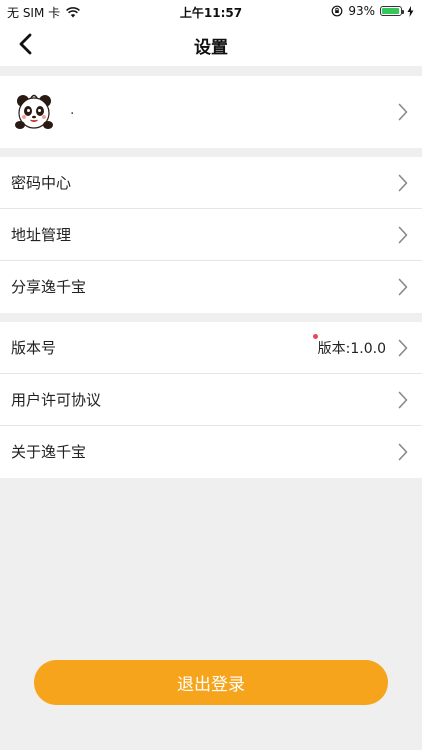 This screenshot has height=750, width=422. What do you see at coordinates (211, 183) in the screenshot?
I see `row-password-center: 密码中心` at bounding box center [211, 183].